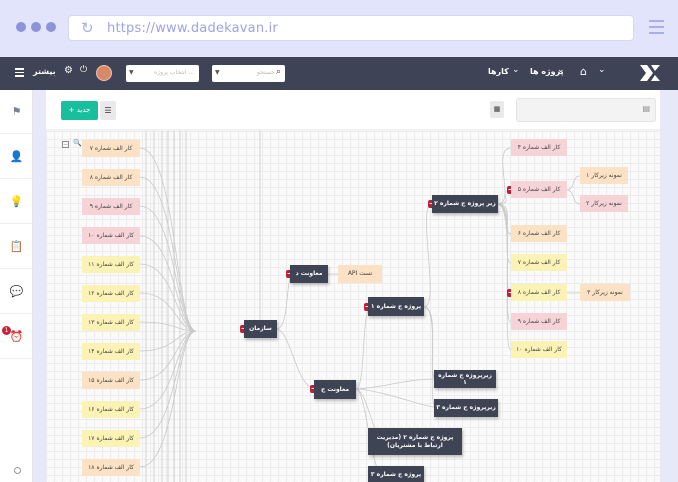 This screenshot has height=482, width=678. I want to click on task-node: کار الف شماره ۶, so click(539, 233).